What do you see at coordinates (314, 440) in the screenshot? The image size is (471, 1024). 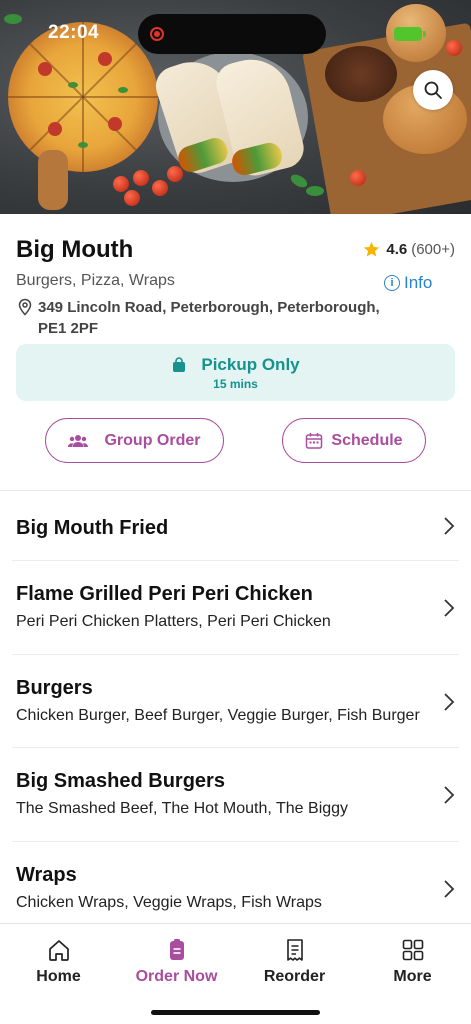 I see `calendar-icon` at bounding box center [314, 440].